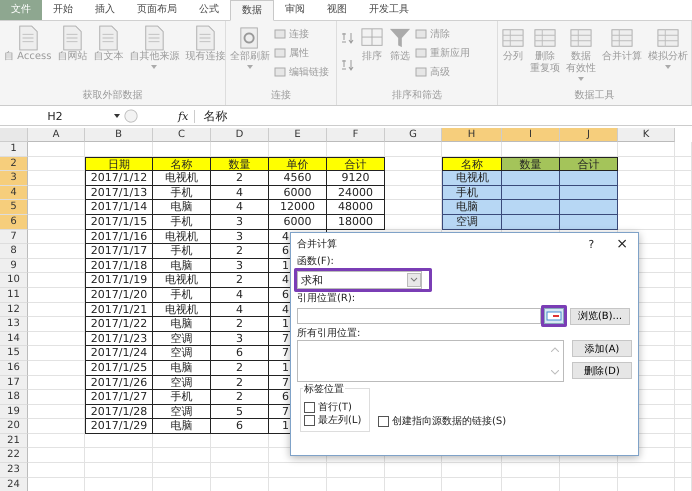  What do you see at coordinates (531, 135) in the screenshot?
I see `column-header: I` at bounding box center [531, 135].